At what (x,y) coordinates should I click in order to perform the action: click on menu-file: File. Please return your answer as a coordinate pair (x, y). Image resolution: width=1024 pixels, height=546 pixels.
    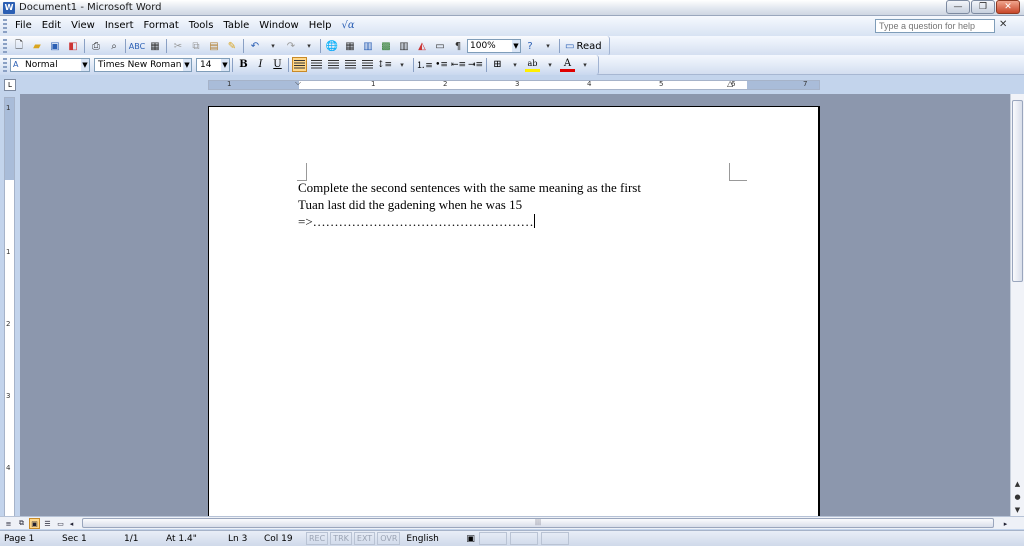
    Looking at the image, I should click on (23, 26).